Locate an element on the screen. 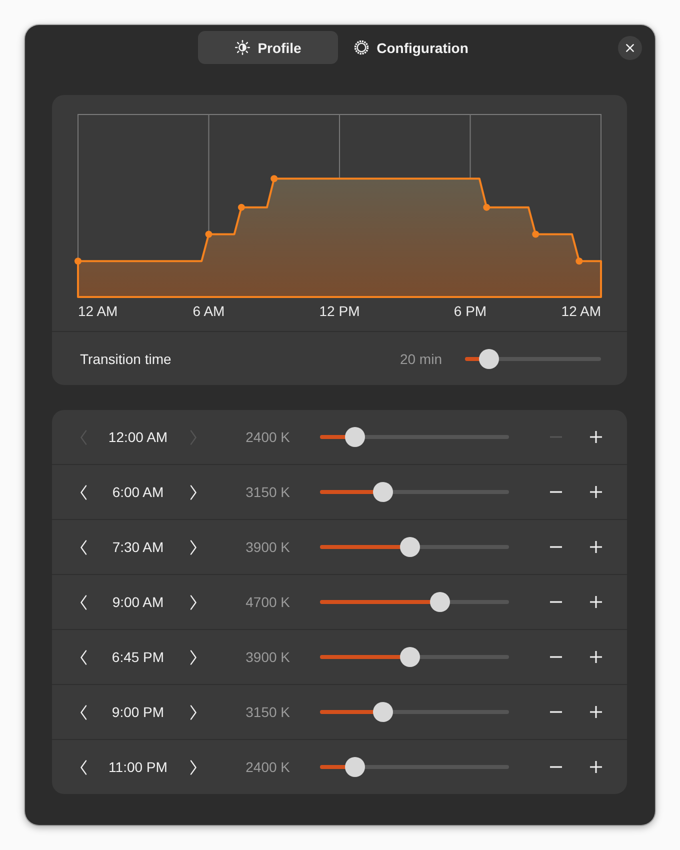 The height and width of the screenshot is (850, 680). axis-label: 6 AM is located at coordinates (208, 311).